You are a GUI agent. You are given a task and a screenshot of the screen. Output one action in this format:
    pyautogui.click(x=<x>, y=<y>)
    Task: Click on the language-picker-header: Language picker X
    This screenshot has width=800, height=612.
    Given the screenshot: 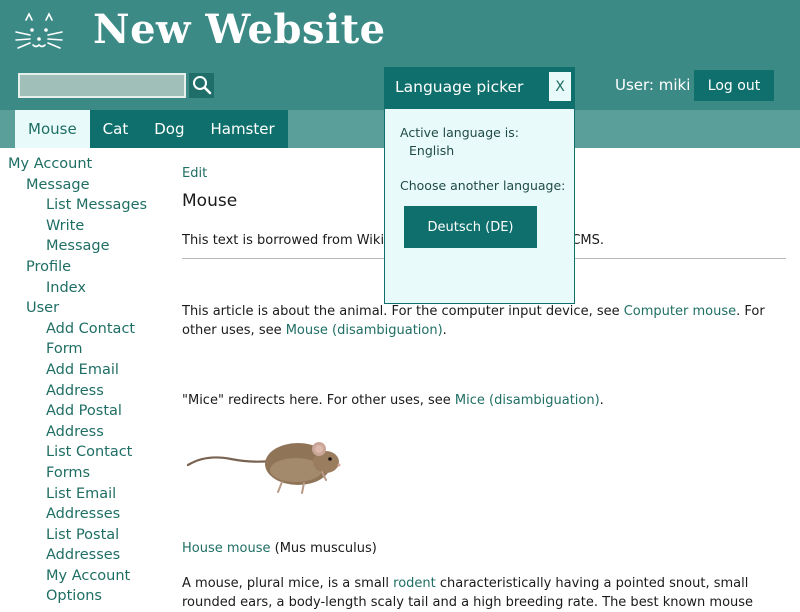 What is the action you would take?
    pyautogui.click(x=479, y=88)
    